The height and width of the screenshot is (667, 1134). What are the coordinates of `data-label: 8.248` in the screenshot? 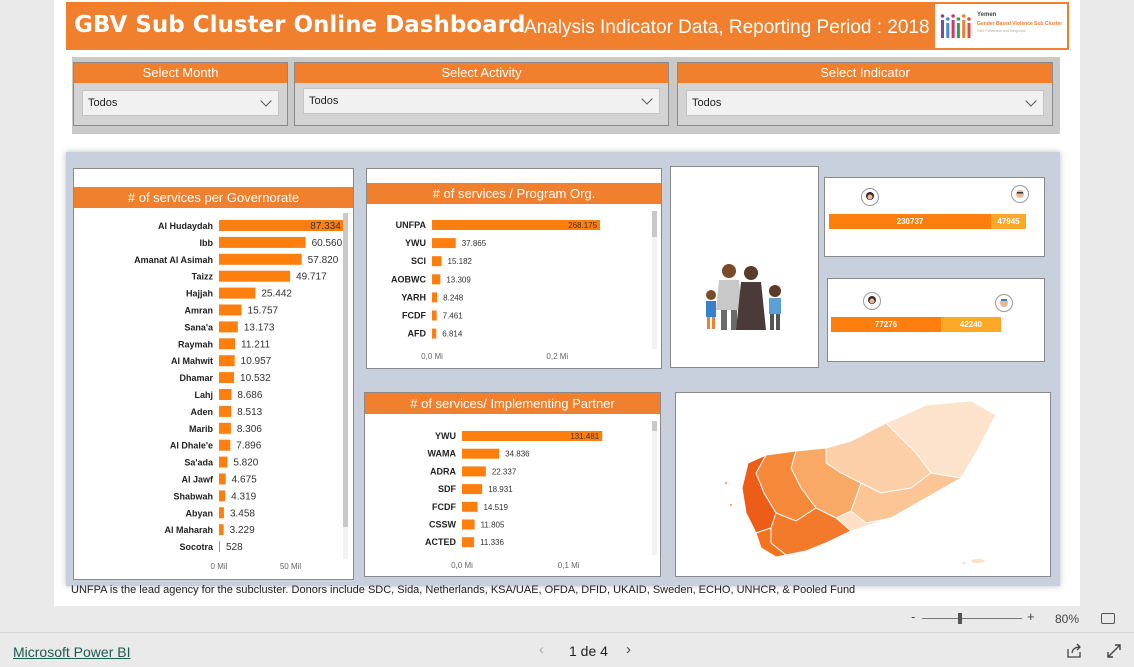 It's located at (453, 297).